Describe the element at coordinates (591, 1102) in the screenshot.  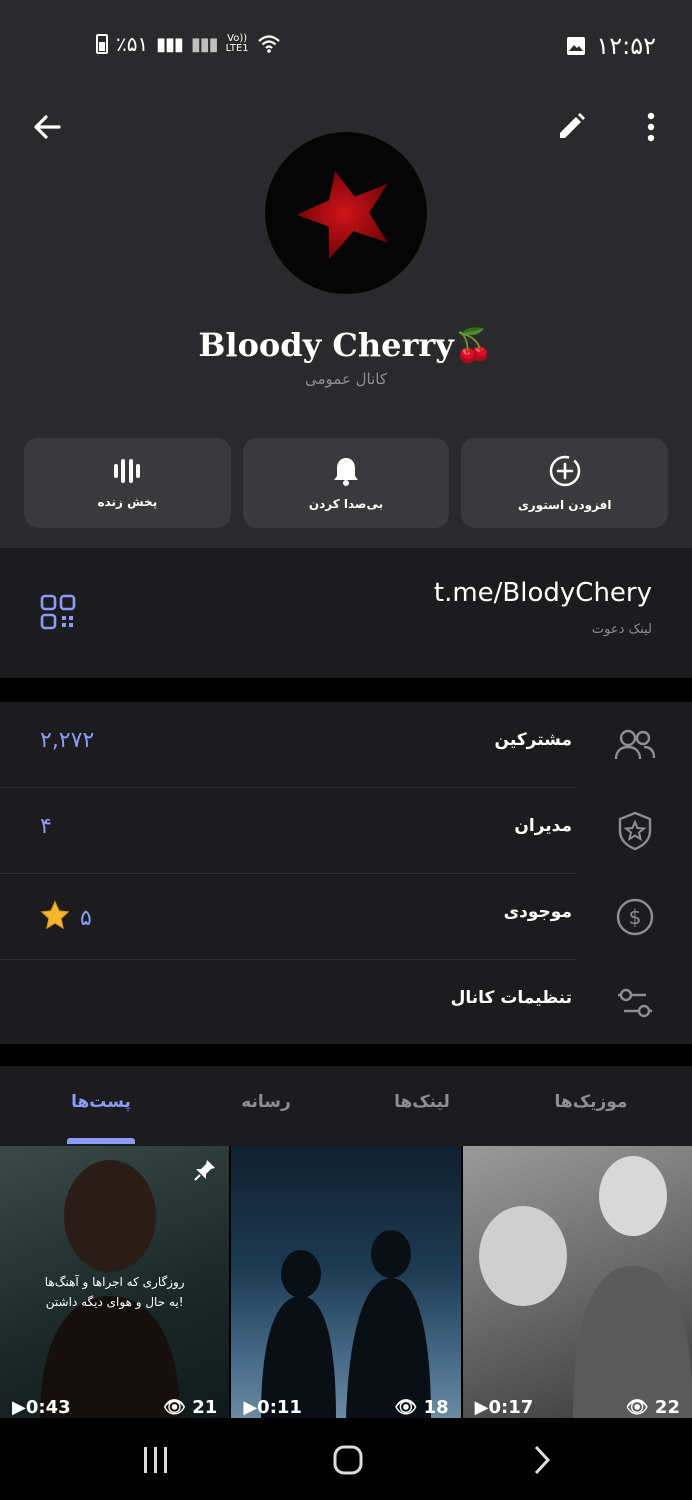
I see `tab-music: موزیک‌ها` at that location.